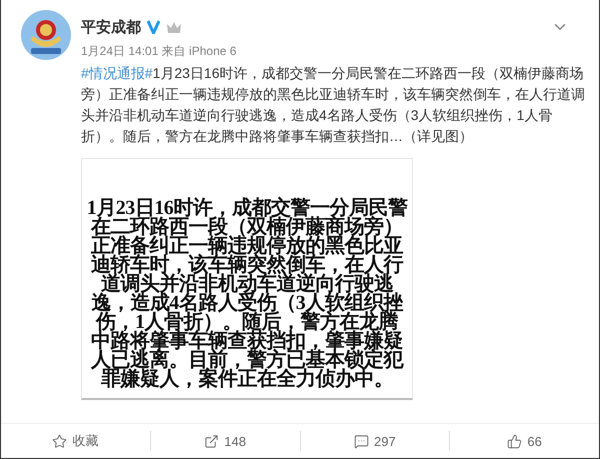  I want to click on comment-icon, so click(362, 441).